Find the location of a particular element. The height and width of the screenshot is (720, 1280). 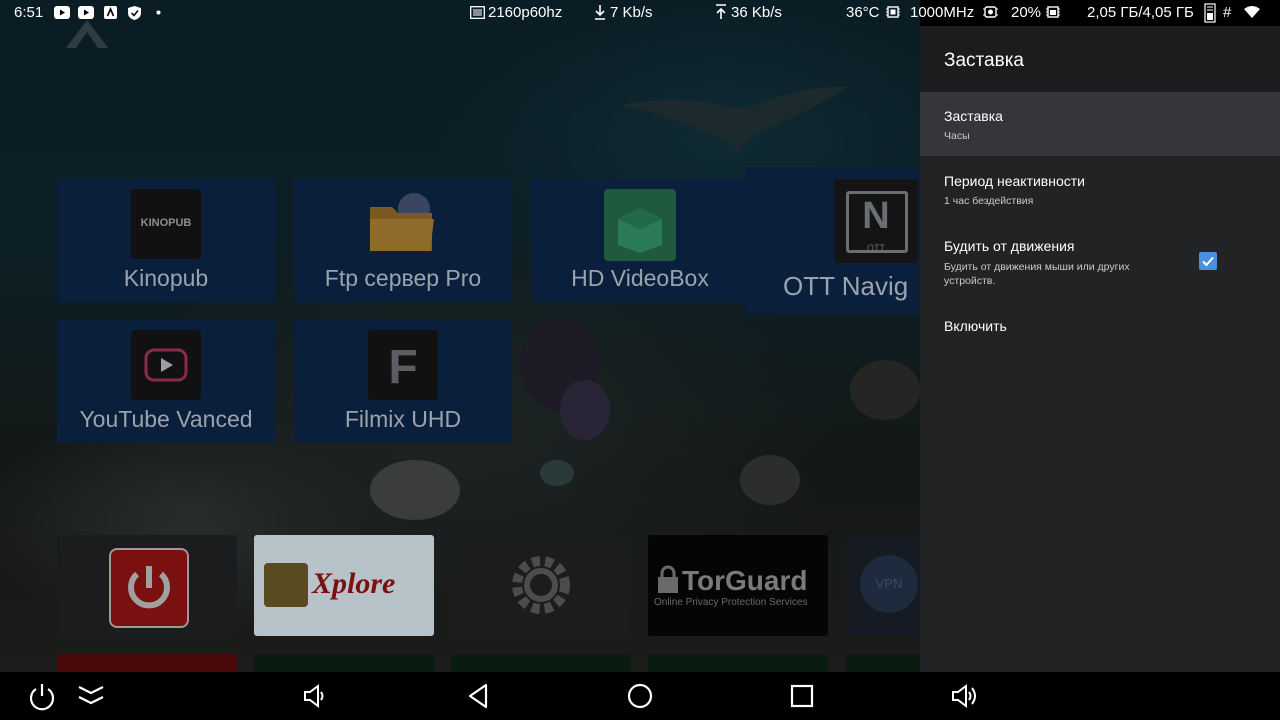

ott-n-letter: N is located at coordinates (876, 216).